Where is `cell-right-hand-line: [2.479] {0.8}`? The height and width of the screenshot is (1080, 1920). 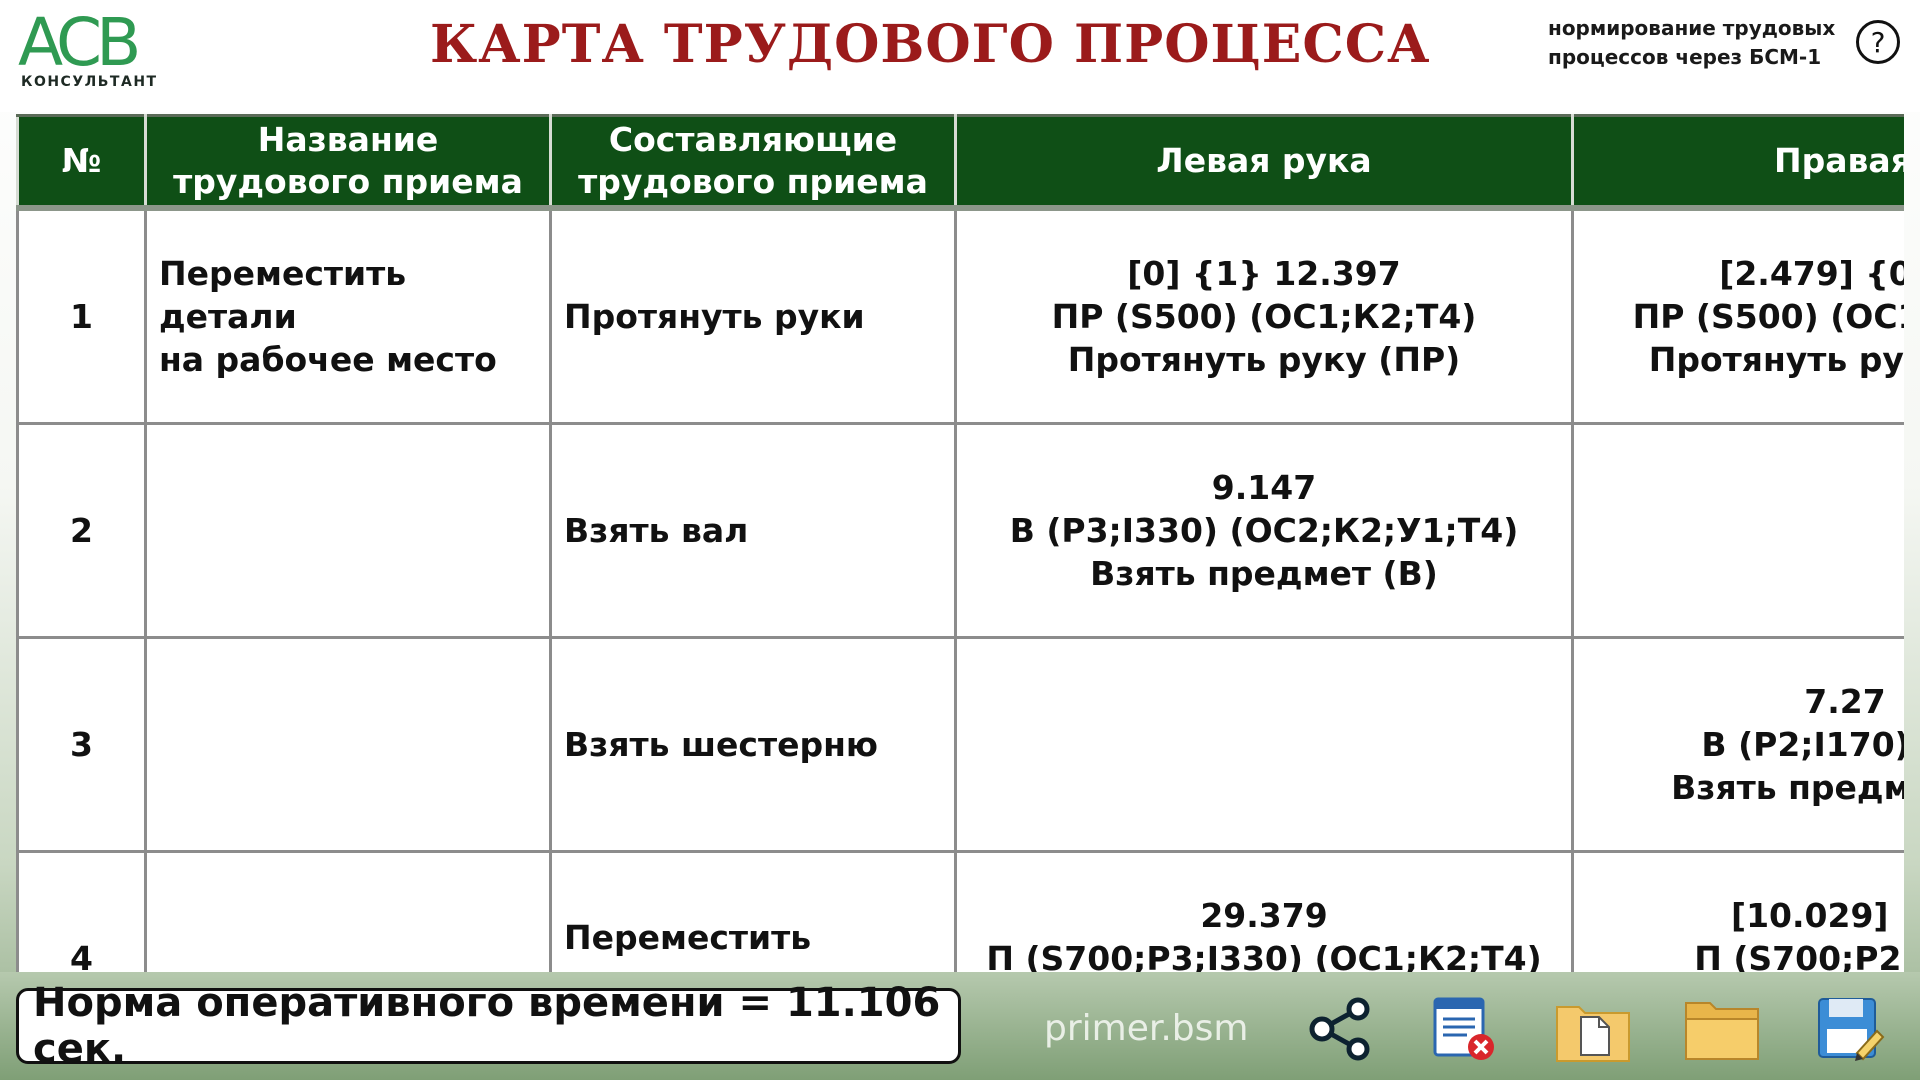 cell-right-hand-line: [2.479] {0.8} is located at coordinates (1811, 273).